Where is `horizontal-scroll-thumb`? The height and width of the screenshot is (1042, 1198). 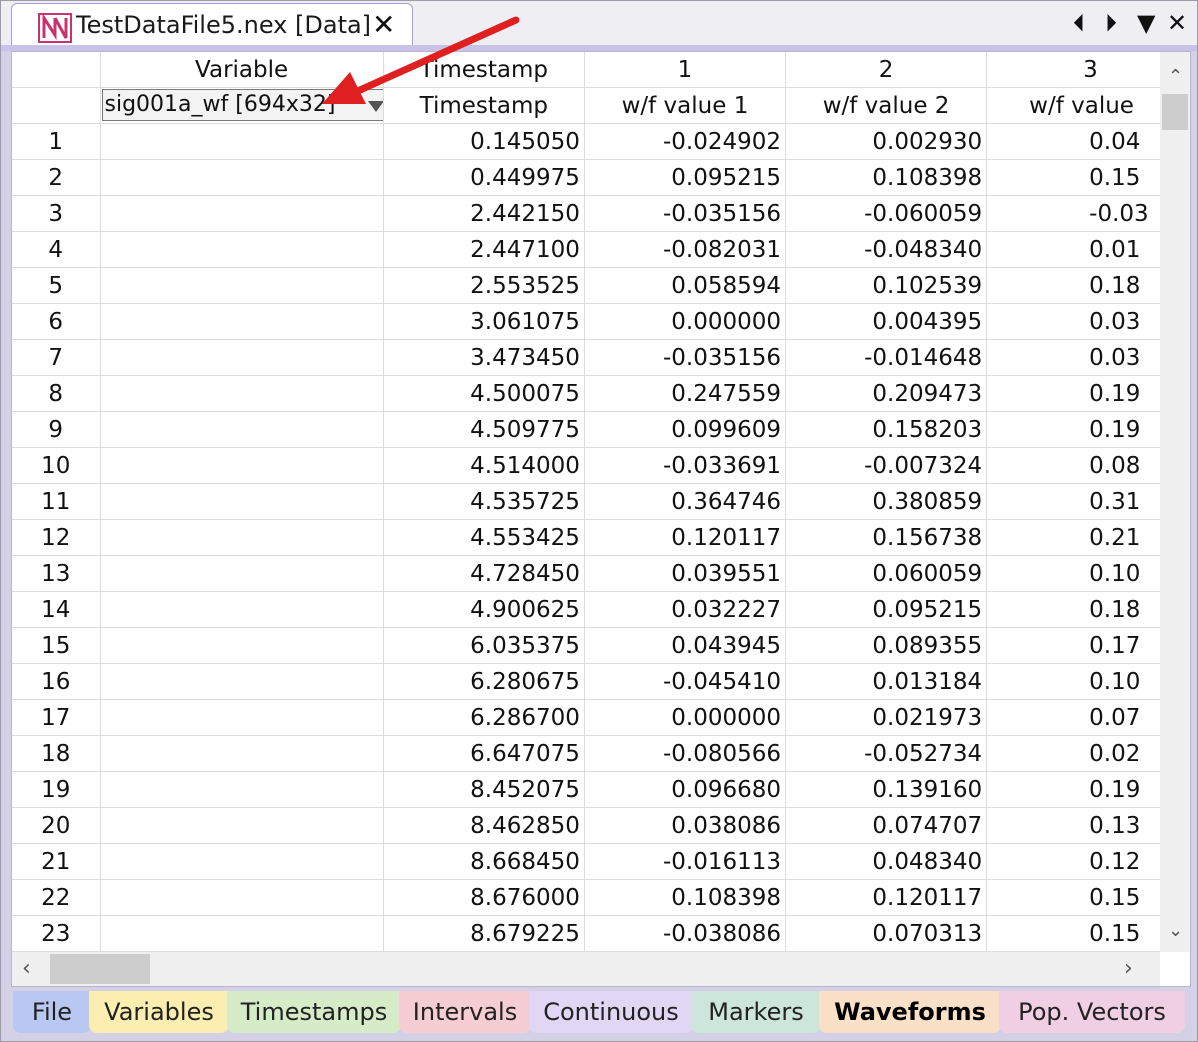 horizontal-scroll-thumb is located at coordinates (100, 969).